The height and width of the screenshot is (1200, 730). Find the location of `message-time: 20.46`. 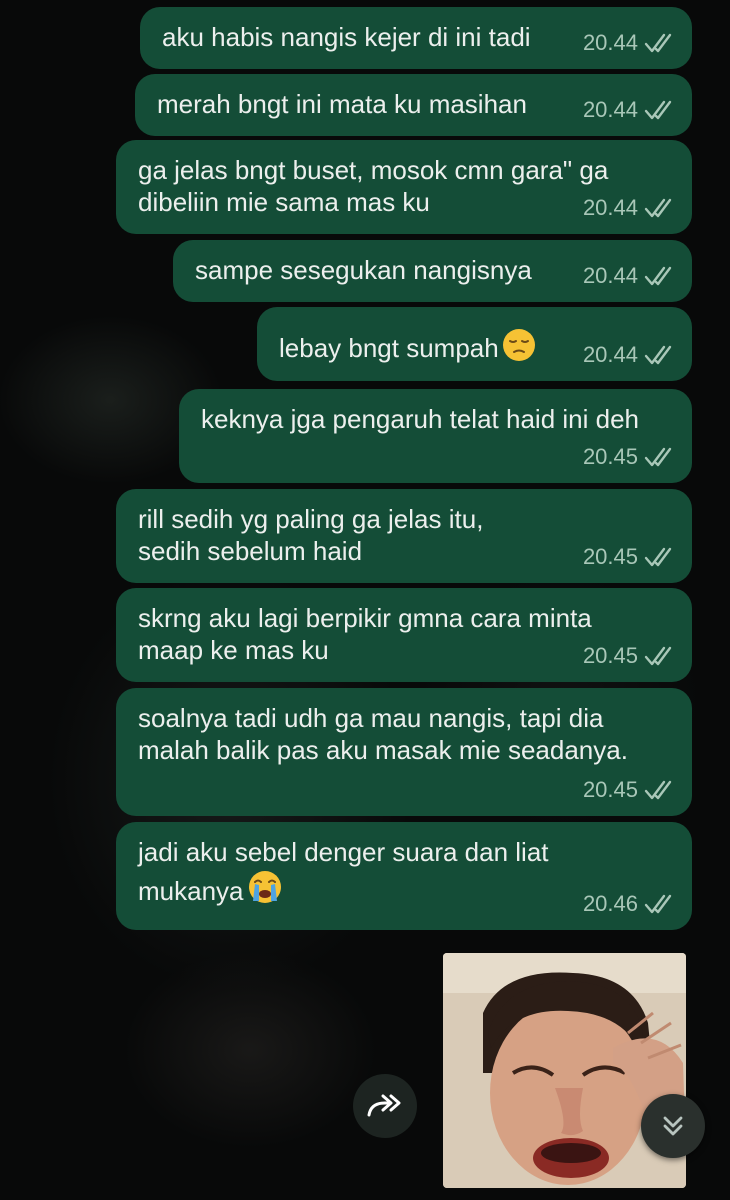

message-time: 20.46 is located at coordinates (610, 903).